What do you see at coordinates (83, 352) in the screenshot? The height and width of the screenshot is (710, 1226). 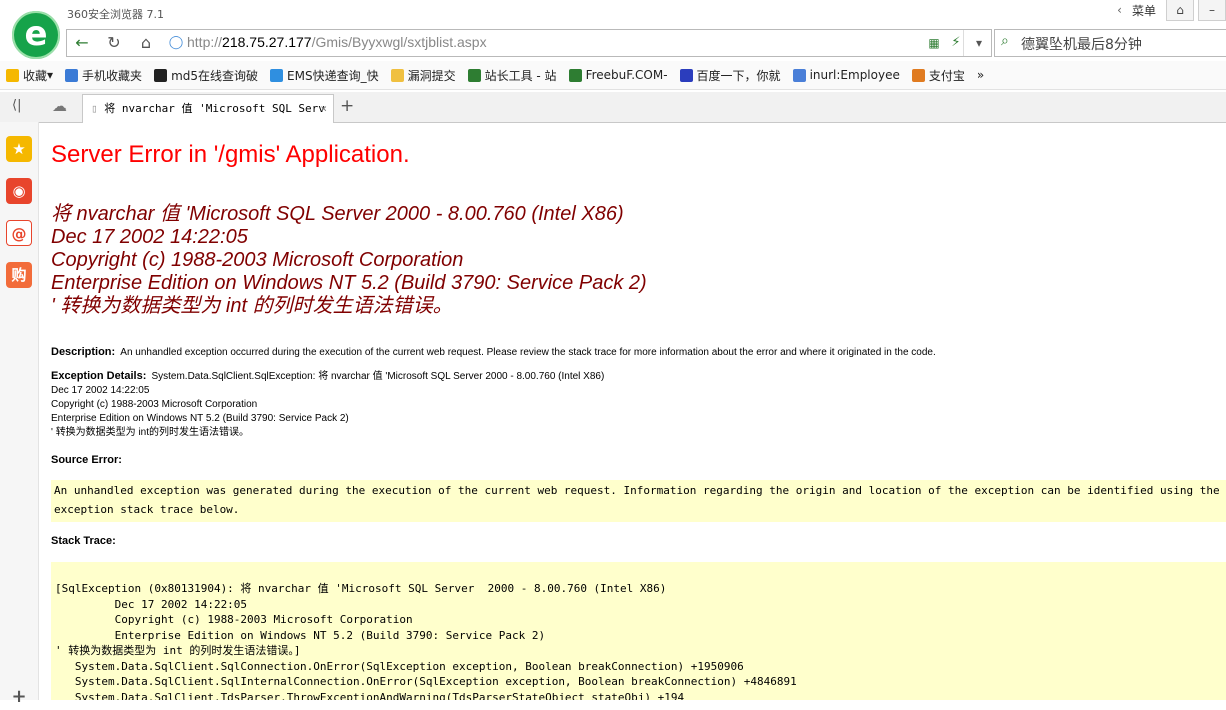 I see `description-label: Description:` at bounding box center [83, 352].